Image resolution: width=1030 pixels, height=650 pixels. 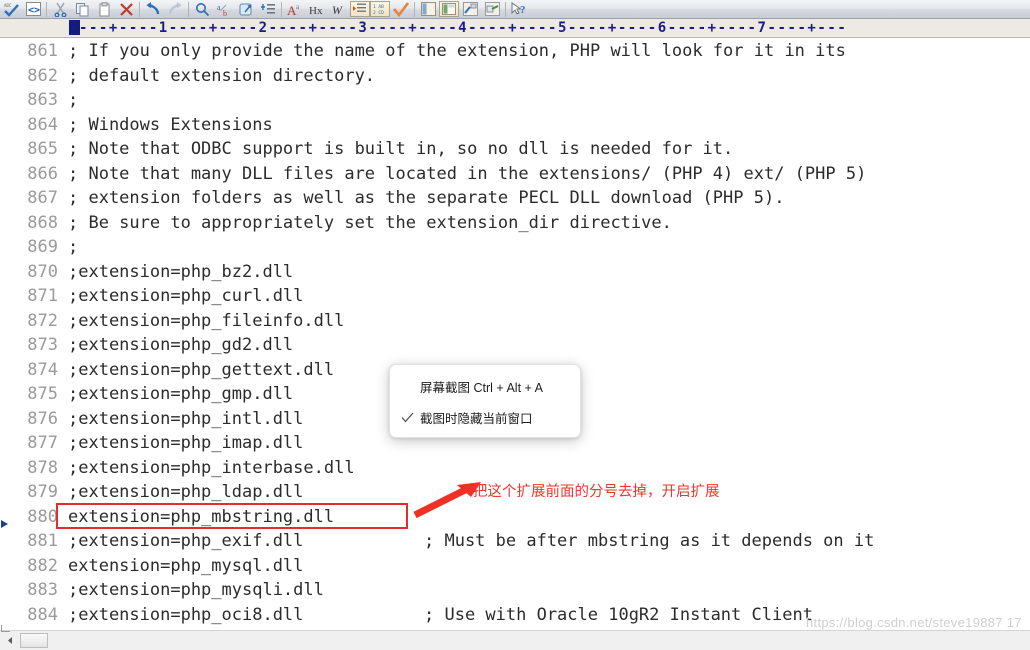 I want to click on horizontal-scrollbar, so click(x=515, y=637).